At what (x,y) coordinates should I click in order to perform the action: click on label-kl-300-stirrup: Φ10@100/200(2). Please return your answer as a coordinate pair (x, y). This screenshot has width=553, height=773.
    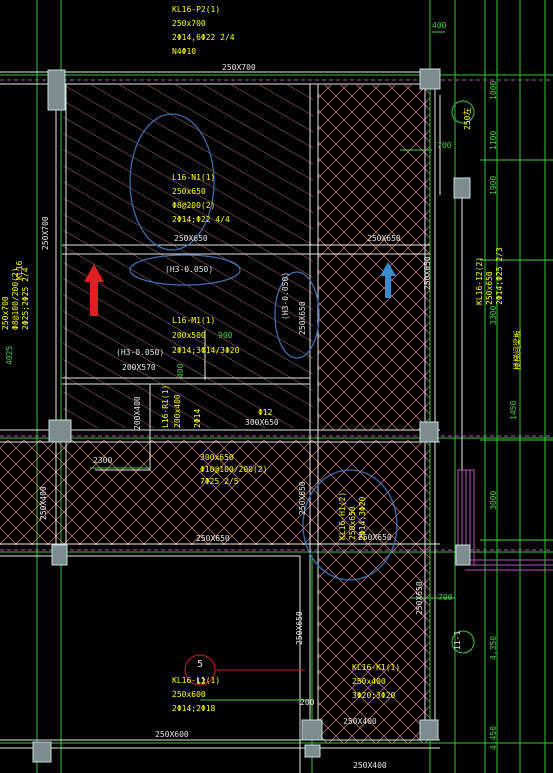
    Looking at the image, I should click on (233, 469).